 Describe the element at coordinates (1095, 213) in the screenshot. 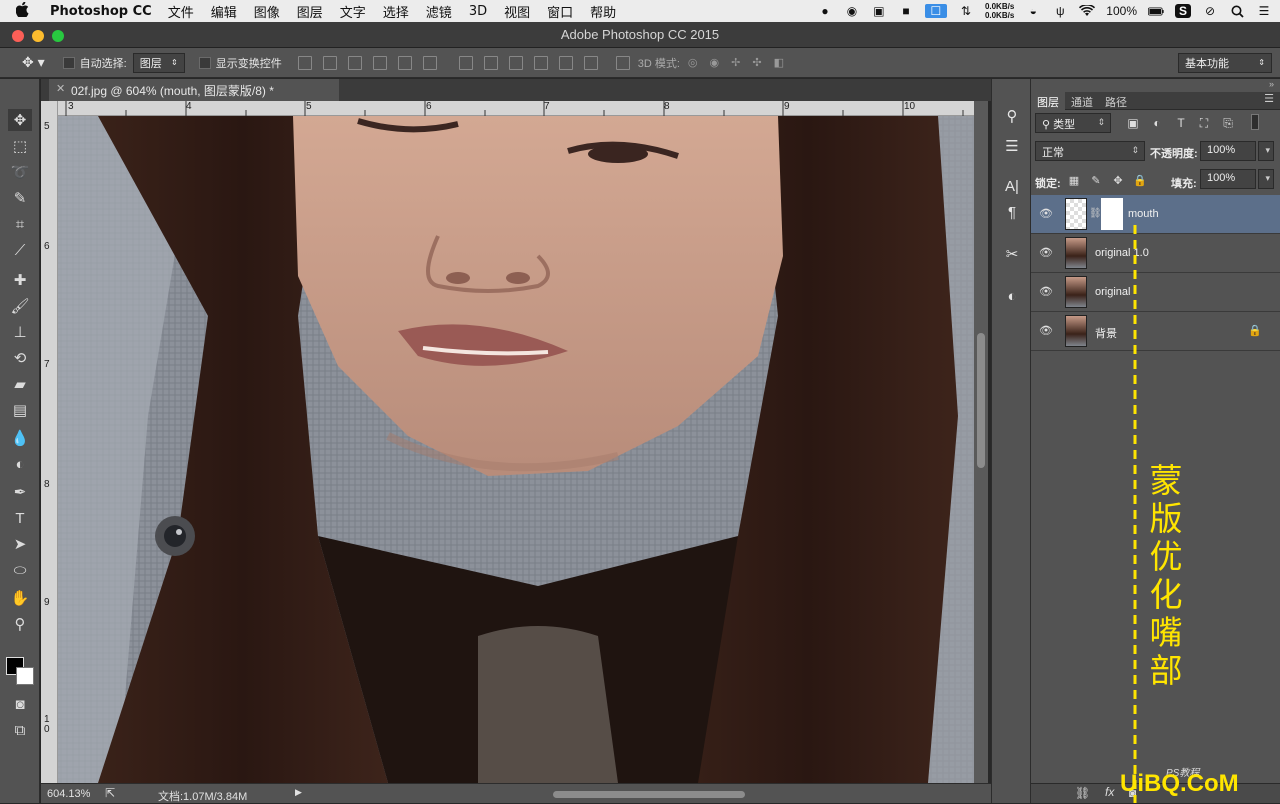

I see `link-icon: ⛓` at that location.